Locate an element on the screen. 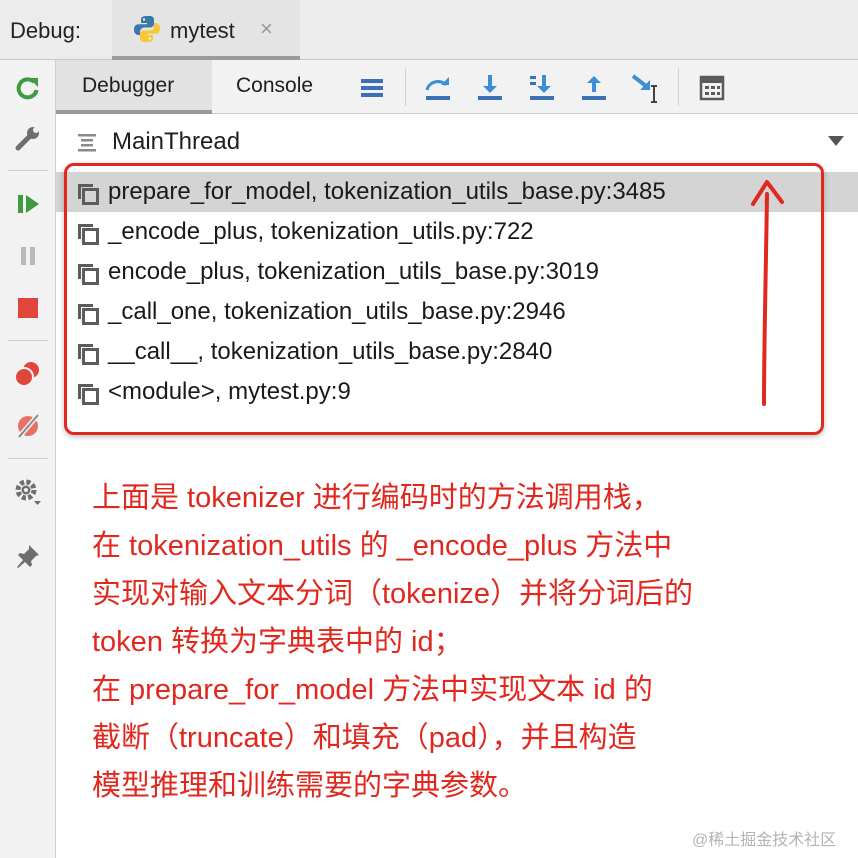 The width and height of the screenshot is (858, 858). session-tab-mytest: mytest × is located at coordinates (206, 30).